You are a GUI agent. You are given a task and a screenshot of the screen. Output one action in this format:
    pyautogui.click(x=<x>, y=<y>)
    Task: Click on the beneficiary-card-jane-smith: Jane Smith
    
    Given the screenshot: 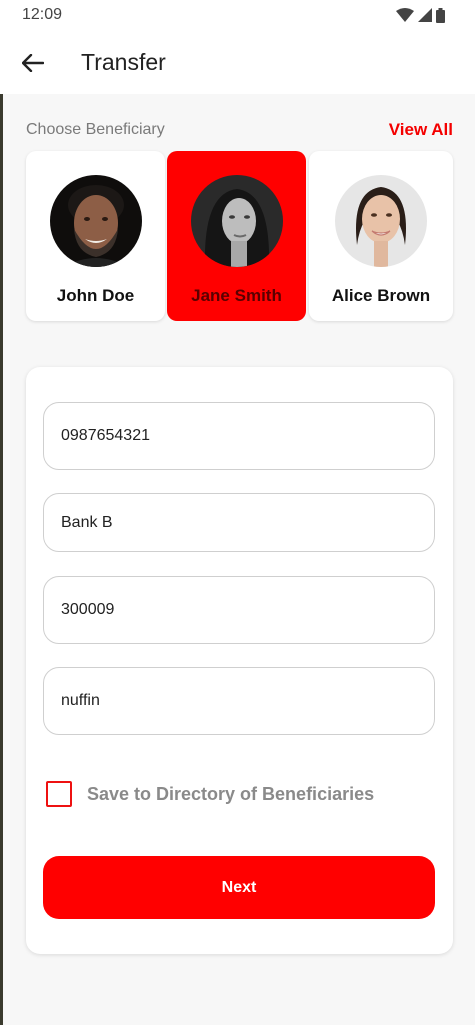 What is the action you would take?
    pyautogui.click(x=236, y=236)
    